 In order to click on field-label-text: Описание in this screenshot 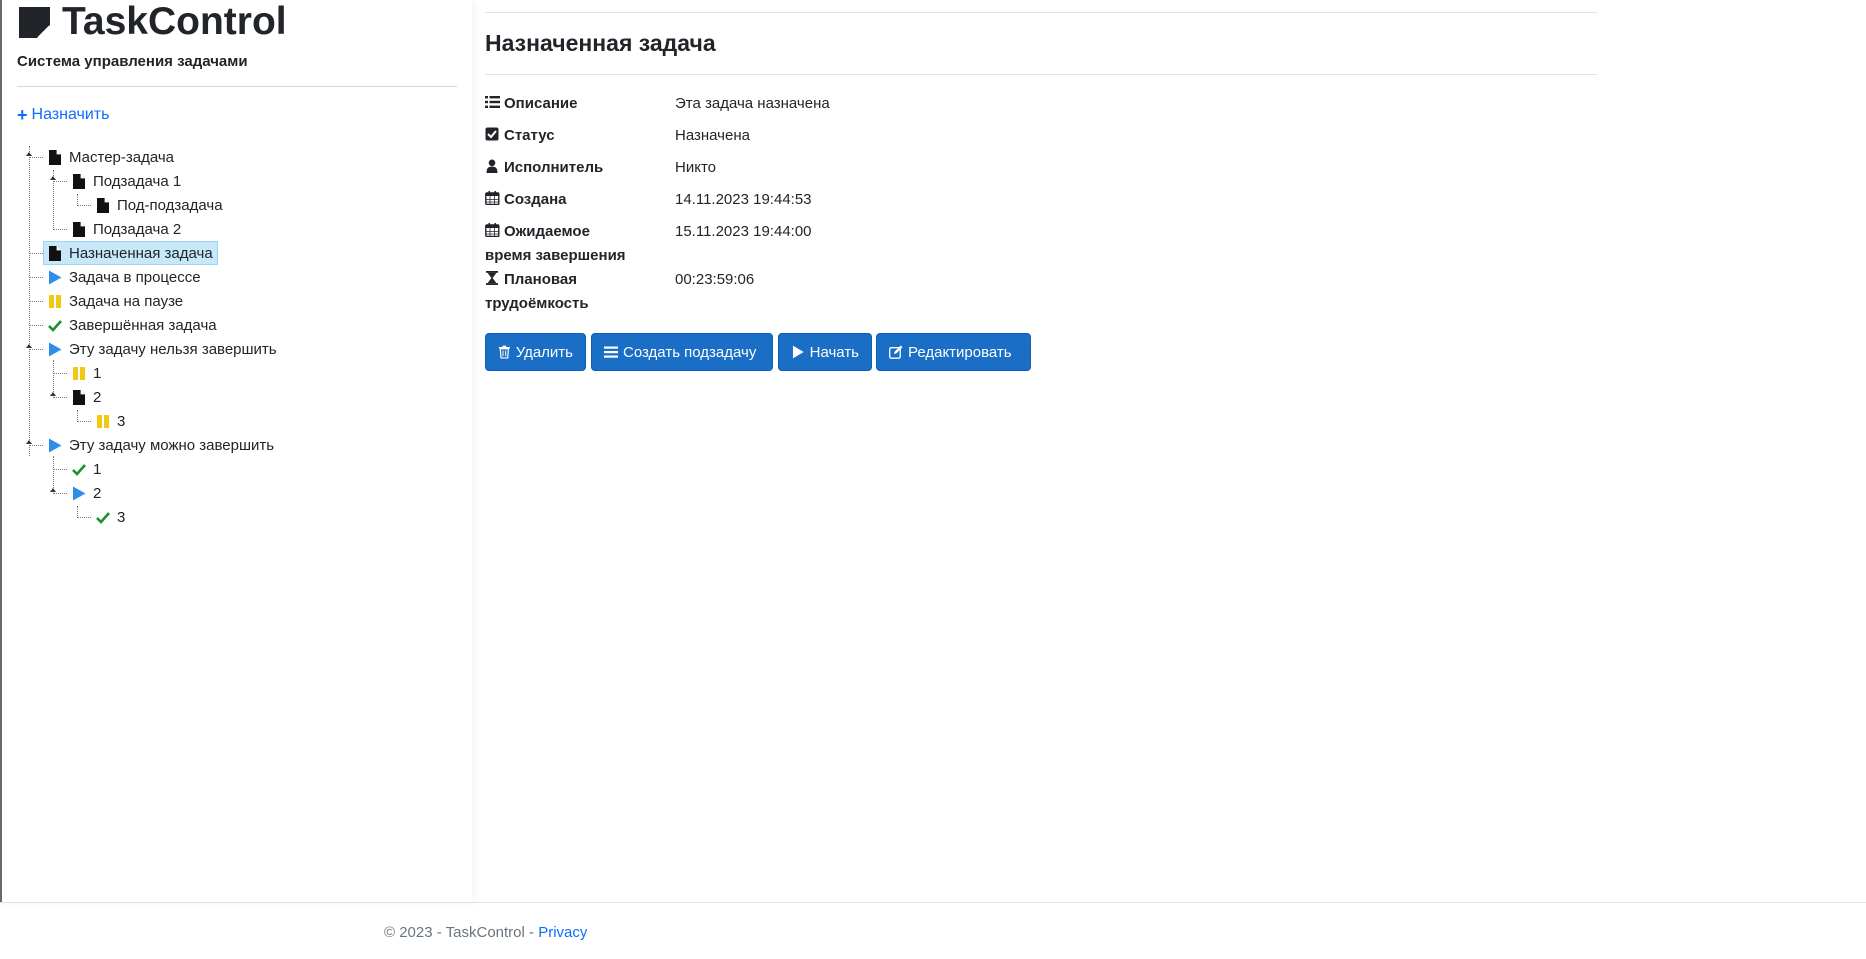, I will do `click(541, 103)`.